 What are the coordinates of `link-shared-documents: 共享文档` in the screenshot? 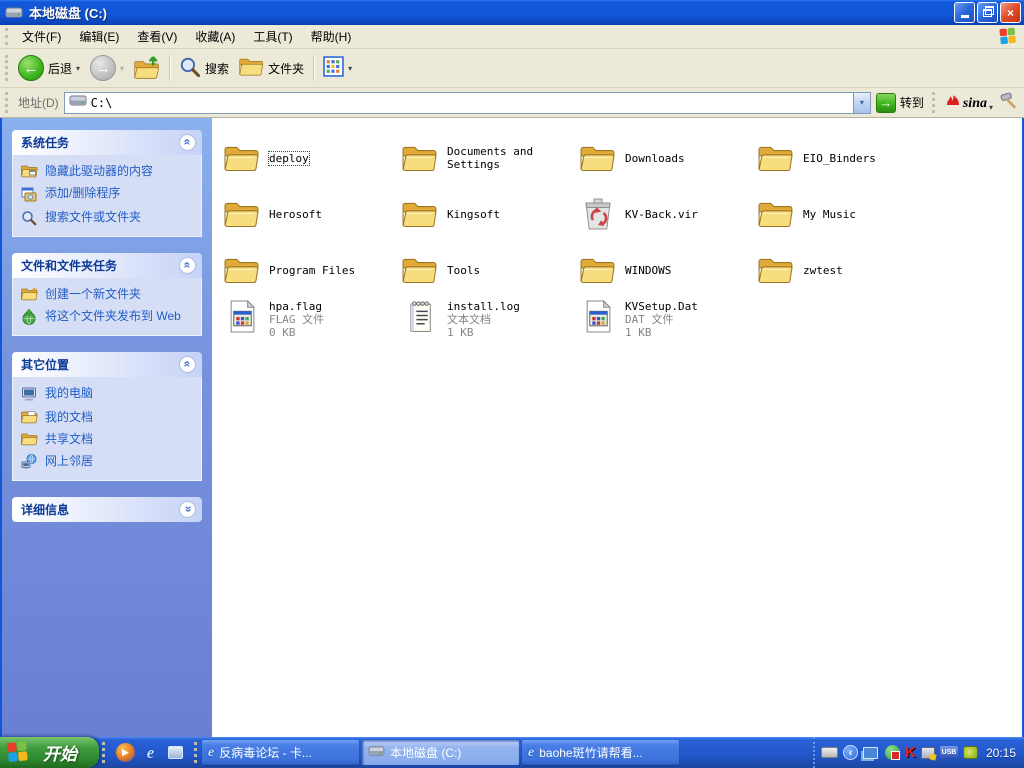 It's located at (109, 439).